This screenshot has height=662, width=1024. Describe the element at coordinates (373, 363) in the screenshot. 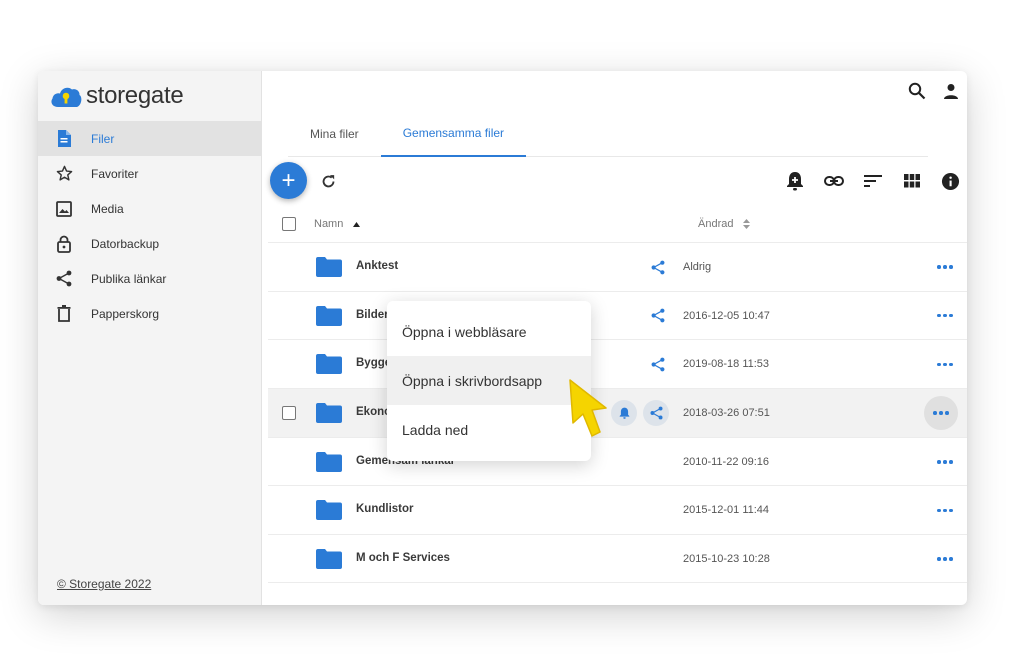

I see `file-name: Bygge` at that location.